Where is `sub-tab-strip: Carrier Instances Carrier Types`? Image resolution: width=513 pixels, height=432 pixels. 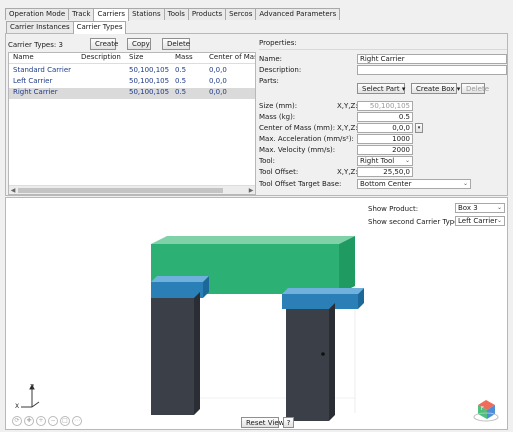
sub-tab-strip: Carrier Instances Carrier Types is located at coordinates (66, 27).